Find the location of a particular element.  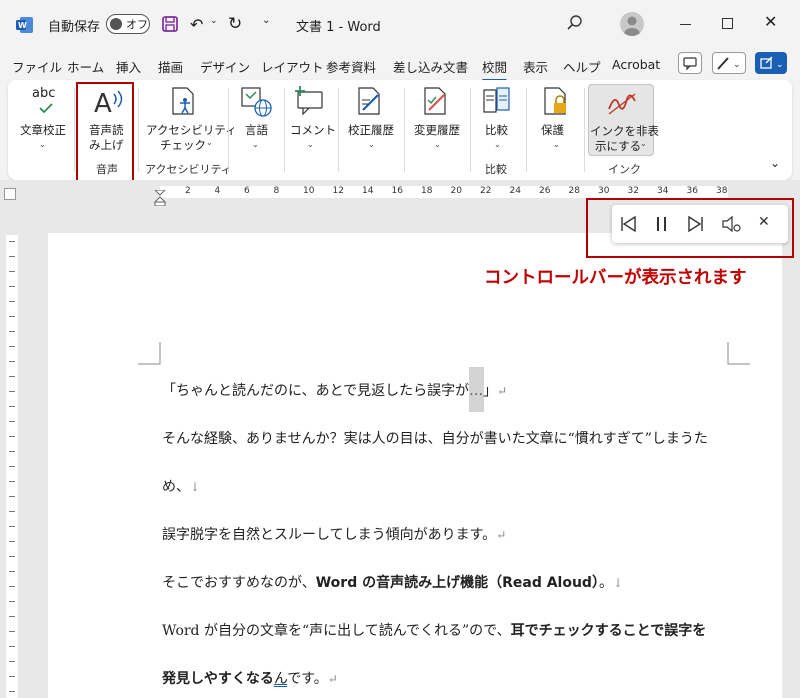

ruler-number: 12 is located at coordinates (338, 191).